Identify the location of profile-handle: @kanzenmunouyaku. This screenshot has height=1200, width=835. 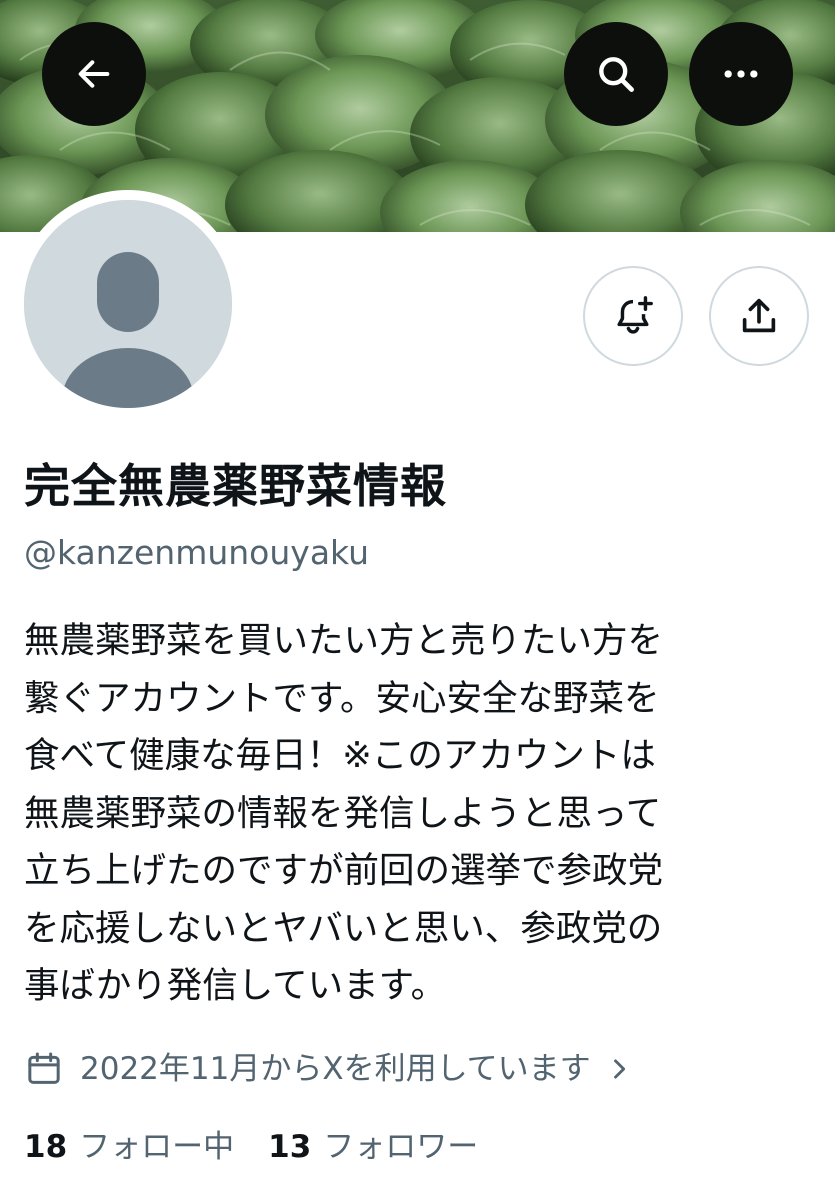
(197, 552).